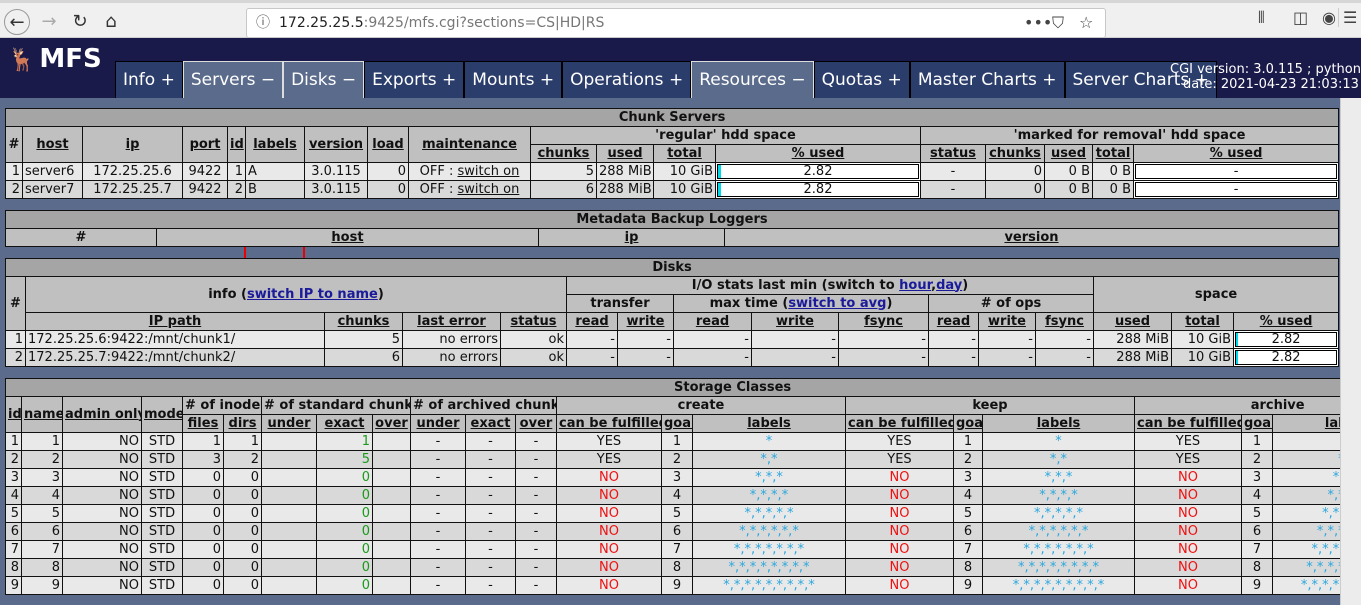  What do you see at coordinates (205, 144) in the screenshot?
I see `col-header-port: port` at bounding box center [205, 144].